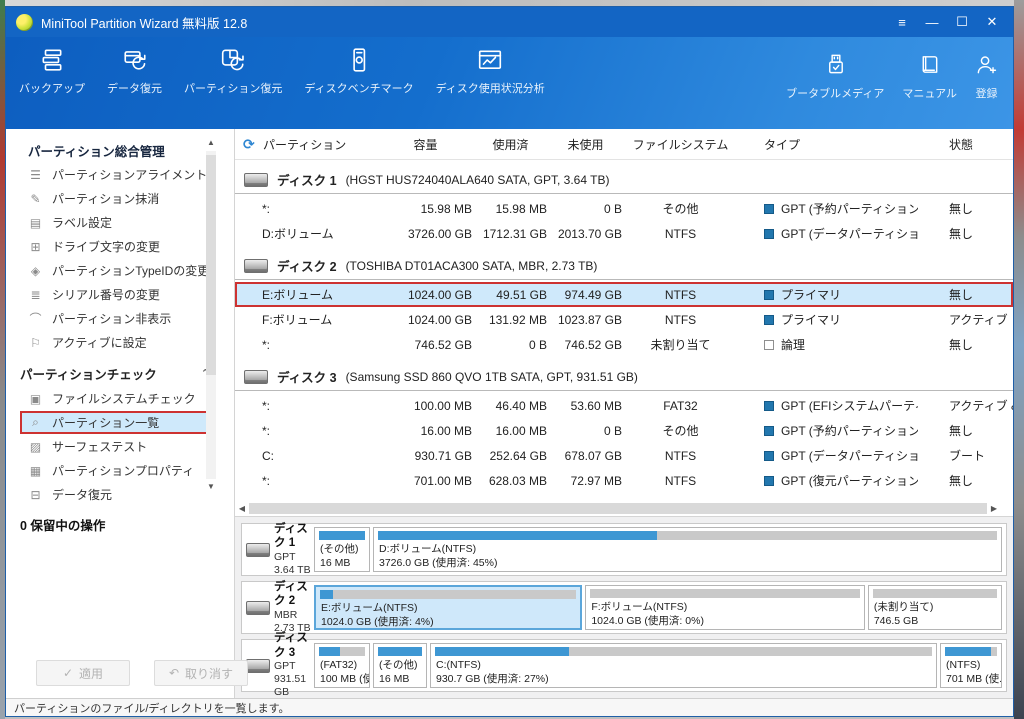 The image size is (1024, 719). I want to click on partition-block-name: (NTFS), so click(963, 665).